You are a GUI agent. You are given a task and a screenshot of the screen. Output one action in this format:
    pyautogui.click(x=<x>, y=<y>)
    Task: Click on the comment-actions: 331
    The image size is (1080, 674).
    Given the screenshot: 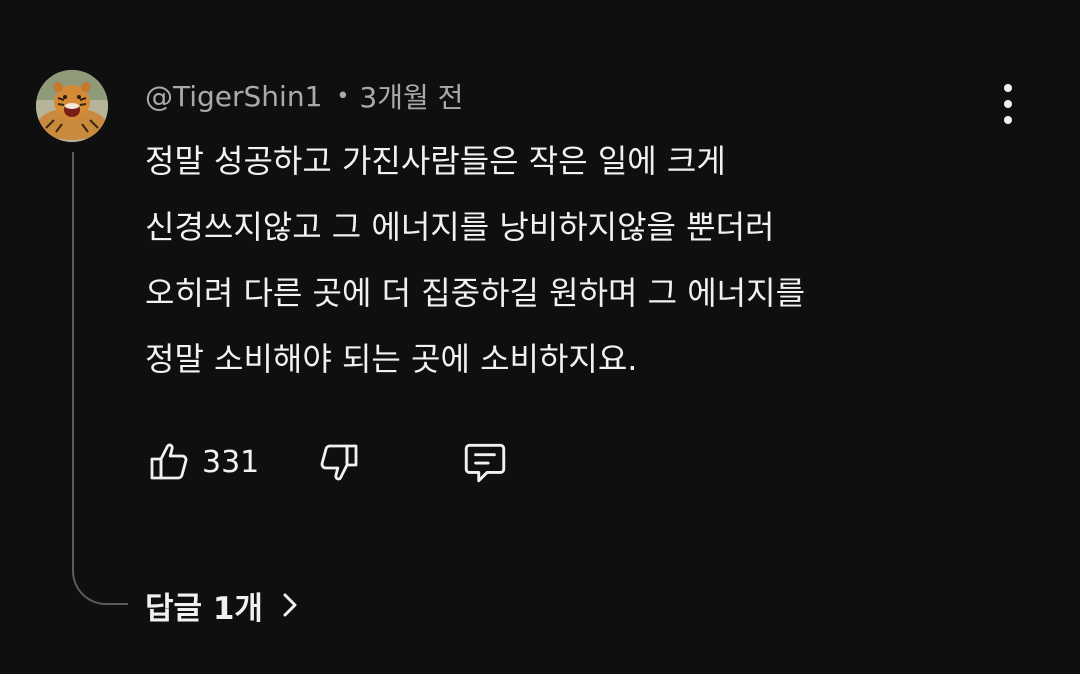 What is the action you would take?
    pyautogui.click(x=327, y=462)
    